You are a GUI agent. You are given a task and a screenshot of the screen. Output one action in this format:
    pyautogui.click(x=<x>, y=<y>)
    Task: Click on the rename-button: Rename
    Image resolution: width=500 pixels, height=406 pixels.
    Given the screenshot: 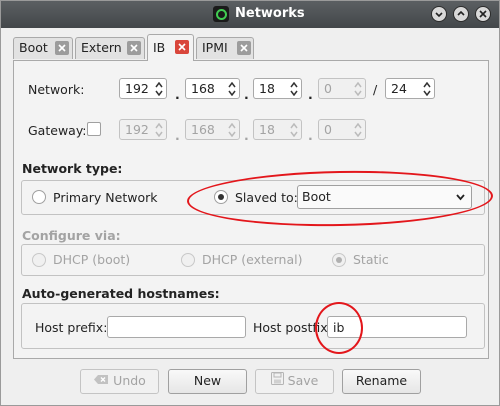 What is the action you would take?
    pyautogui.click(x=381, y=381)
    